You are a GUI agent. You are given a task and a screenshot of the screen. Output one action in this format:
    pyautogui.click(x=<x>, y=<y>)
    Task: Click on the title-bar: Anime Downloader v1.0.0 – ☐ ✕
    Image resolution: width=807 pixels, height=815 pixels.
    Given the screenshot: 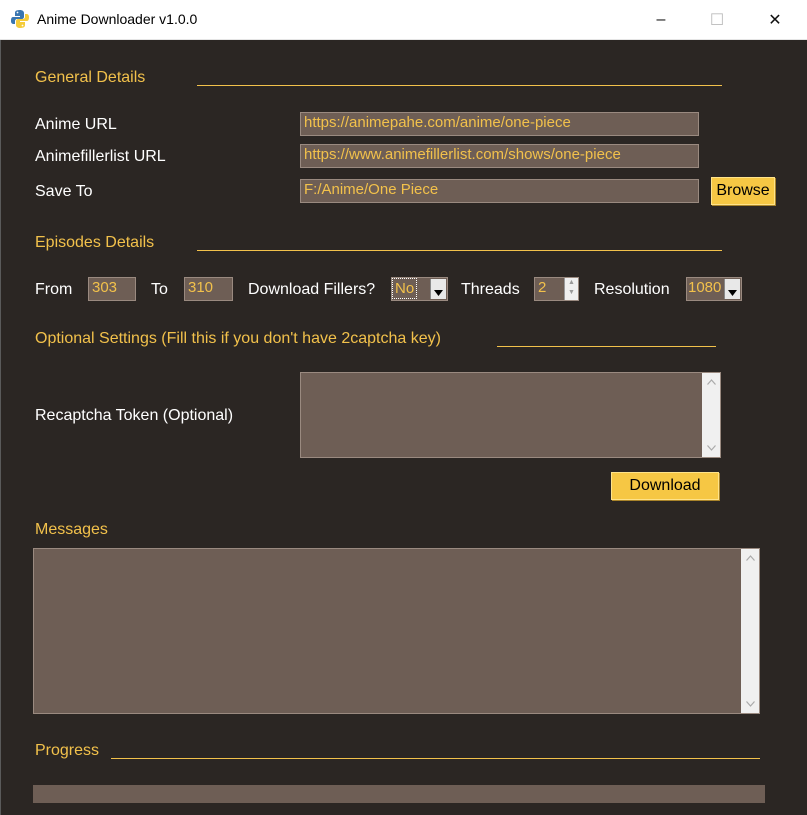 What is the action you would take?
    pyautogui.click(x=403, y=20)
    